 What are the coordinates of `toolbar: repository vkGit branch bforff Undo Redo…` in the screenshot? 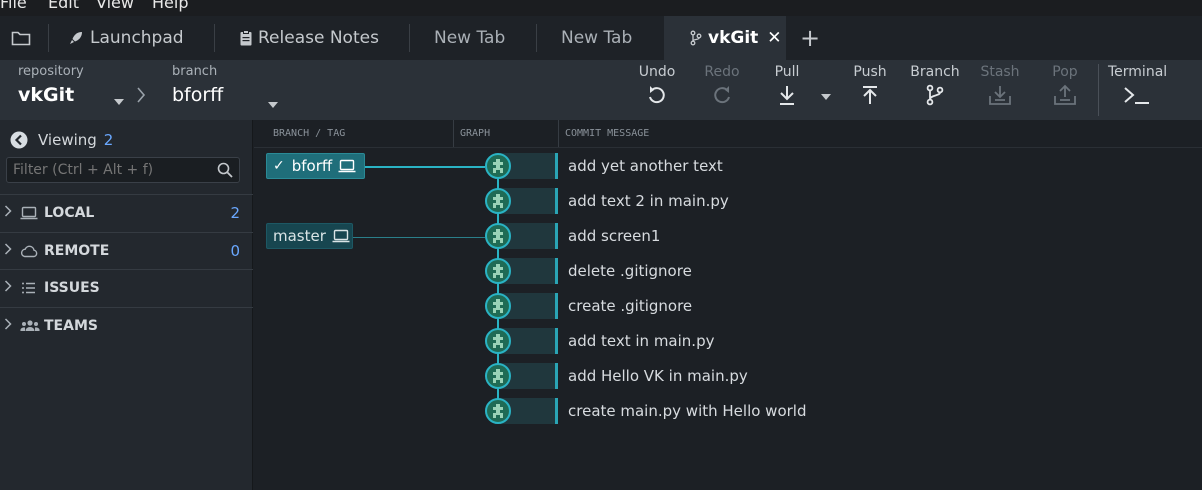 It's located at (601, 90).